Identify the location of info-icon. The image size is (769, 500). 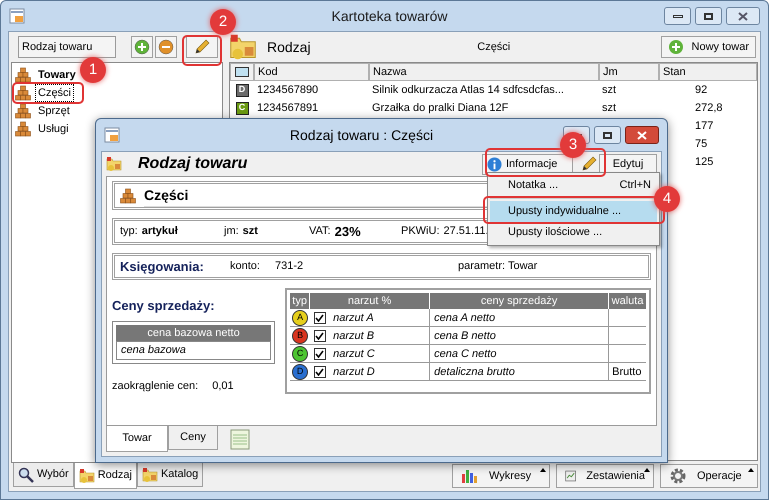
(494, 164).